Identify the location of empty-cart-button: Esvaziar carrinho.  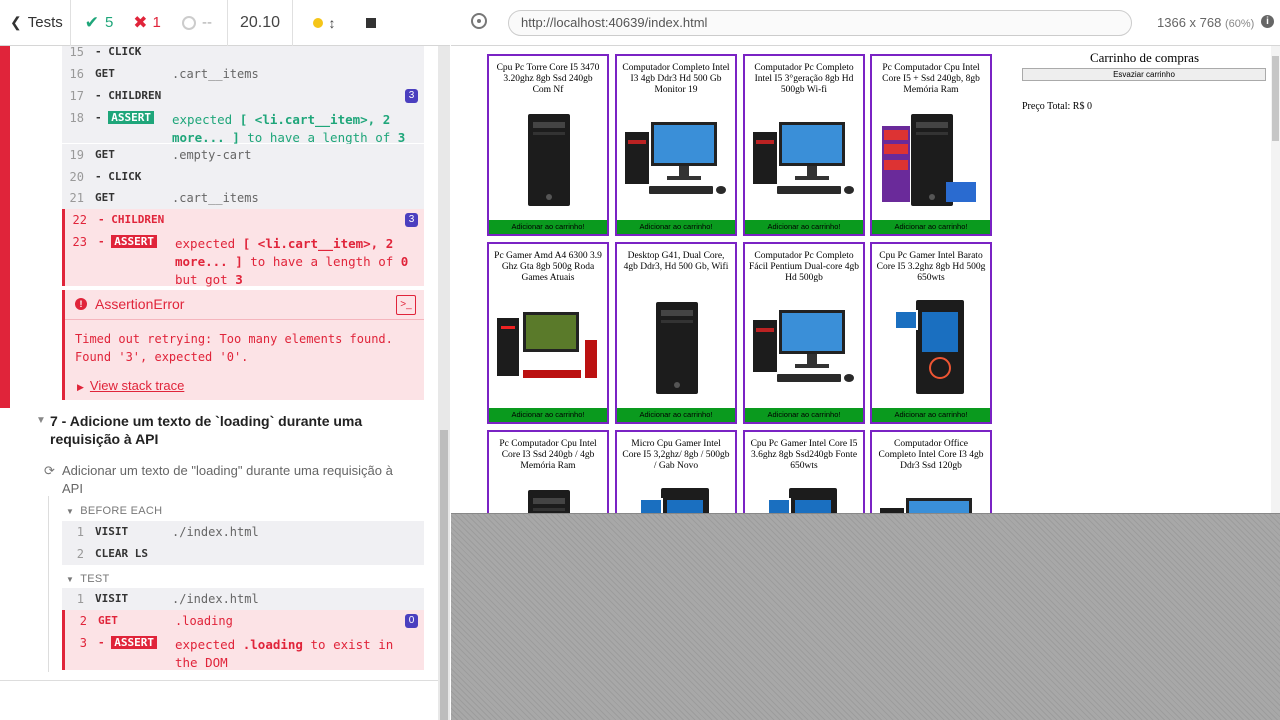
(1144, 74).